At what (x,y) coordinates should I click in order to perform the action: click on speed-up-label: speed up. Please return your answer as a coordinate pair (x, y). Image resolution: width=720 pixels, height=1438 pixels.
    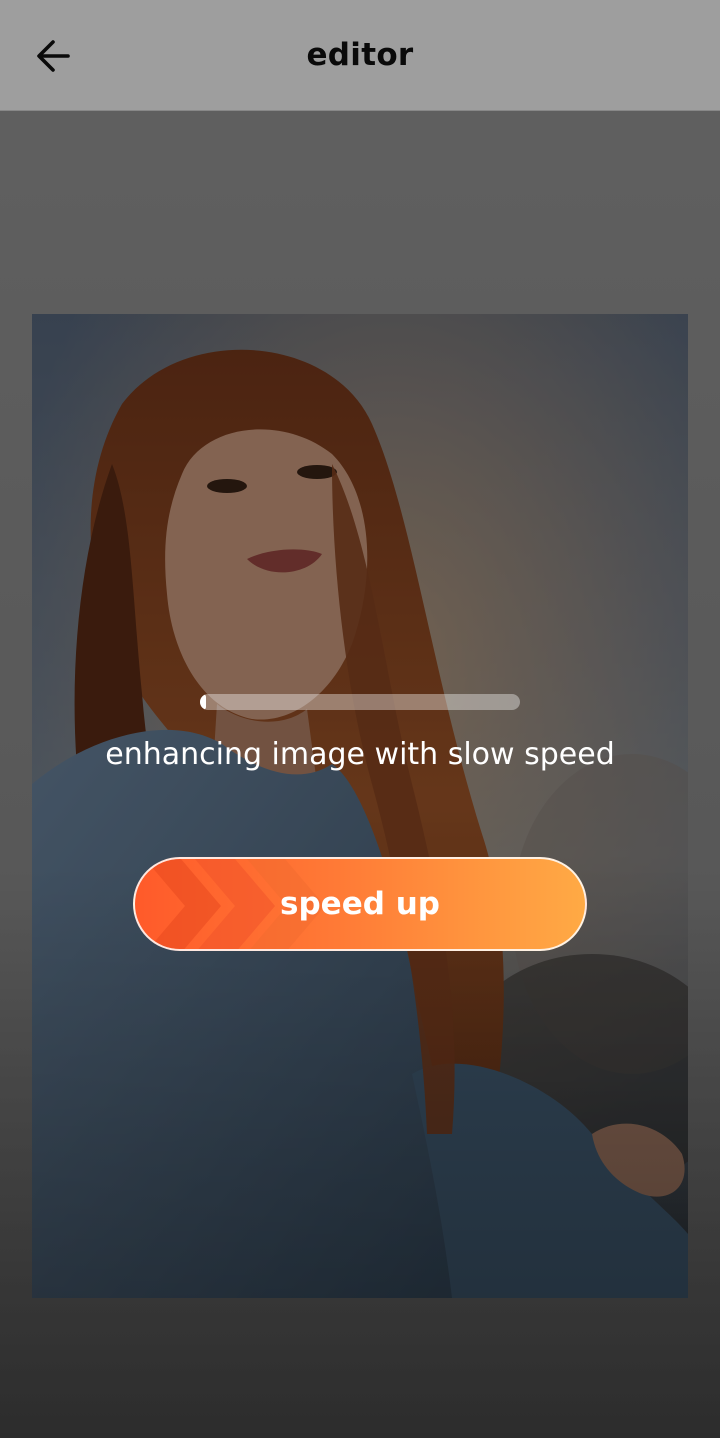
    Looking at the image, I should click on (360, 904).